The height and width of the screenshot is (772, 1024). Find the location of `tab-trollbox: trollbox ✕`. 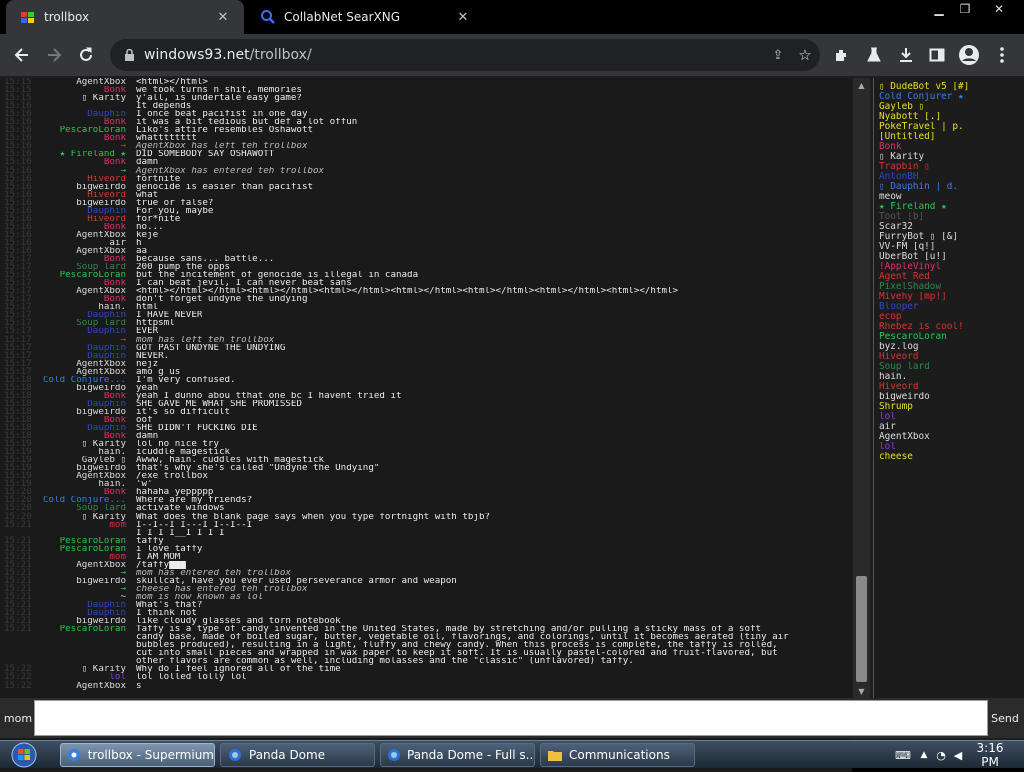

tab-trollbox: trollbox ✕ is located at coordinates (125, 17).